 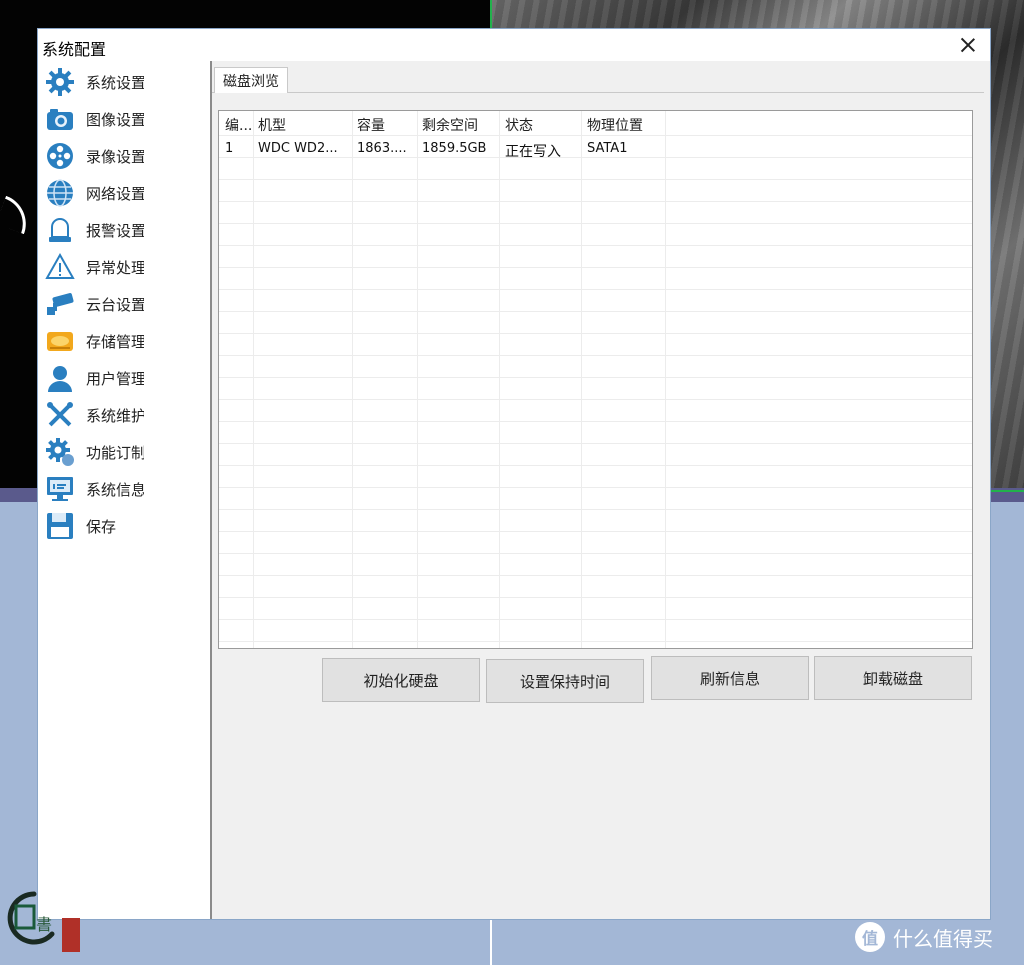 What do you see at coordinates (371, 125) in the screenshot?
I see `column-header-capacity: 容量` at bounding box center [371, 125].